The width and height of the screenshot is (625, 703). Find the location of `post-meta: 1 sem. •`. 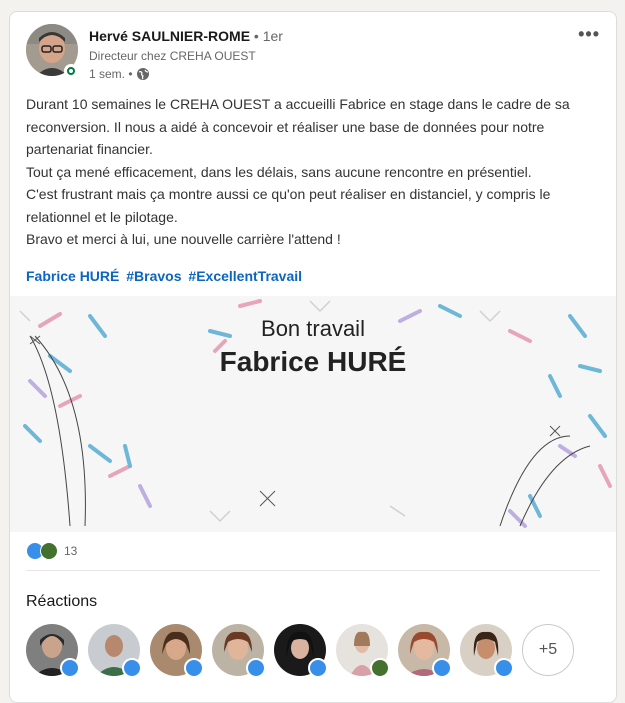

post-meta: 1 sem. • is located at coordinates (119, 74).